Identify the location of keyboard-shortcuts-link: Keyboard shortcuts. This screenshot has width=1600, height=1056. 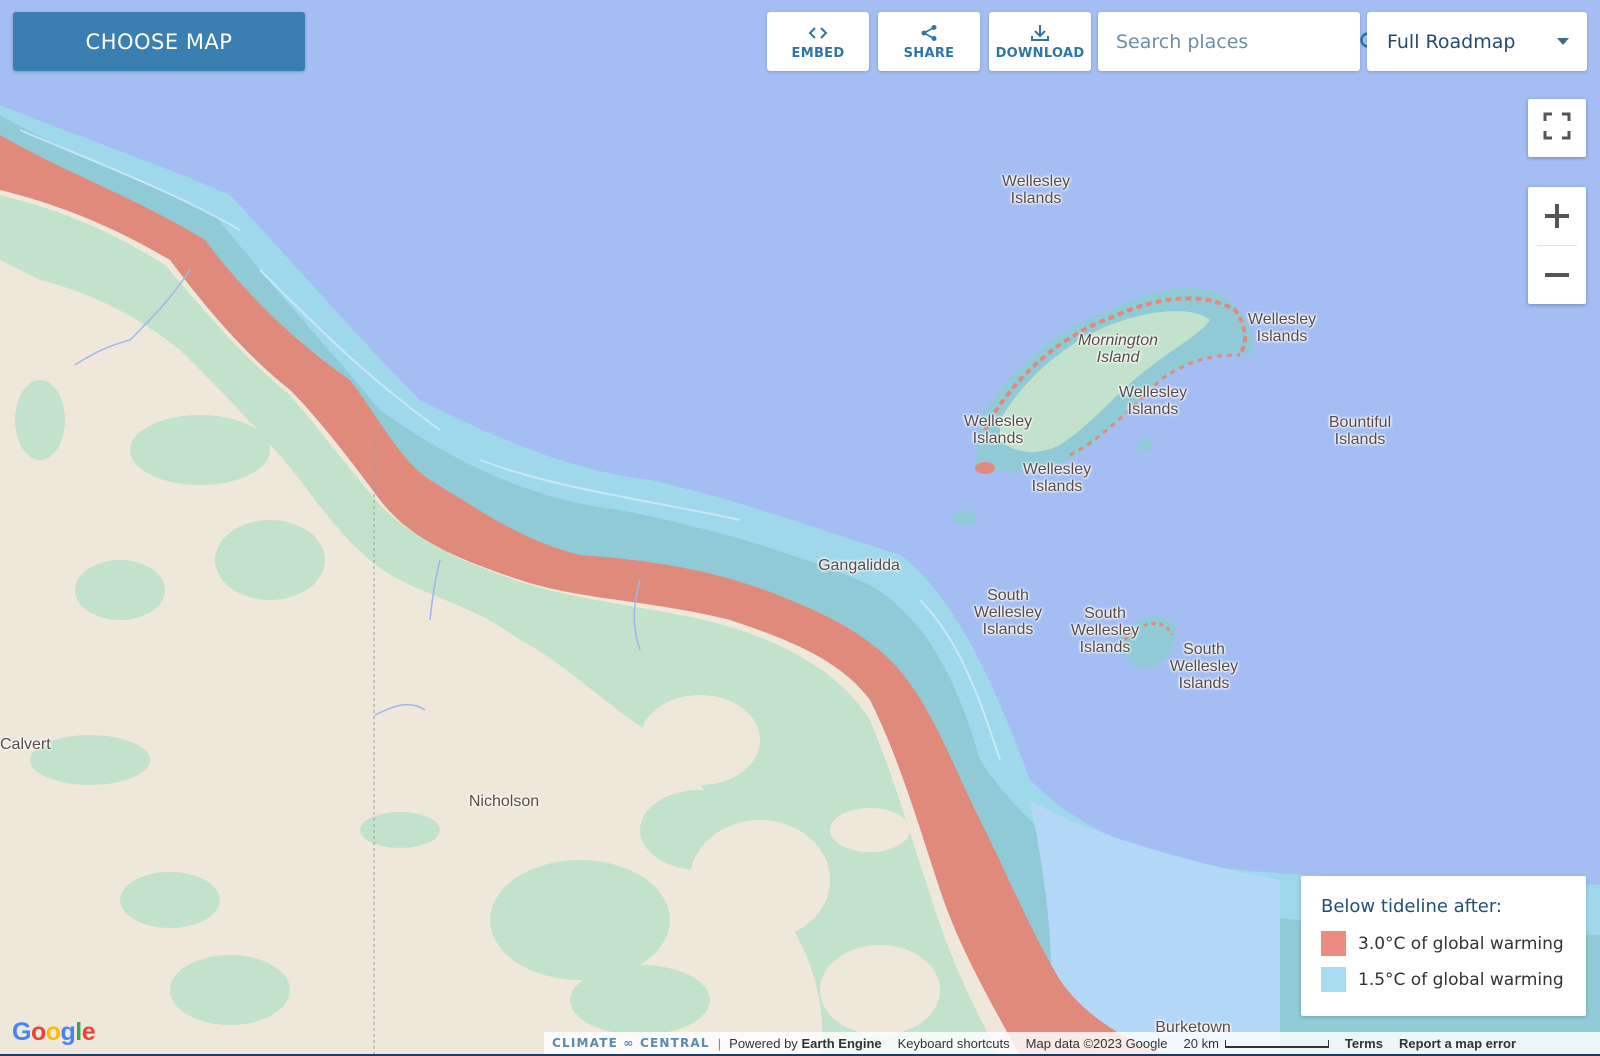
(954, 1043).